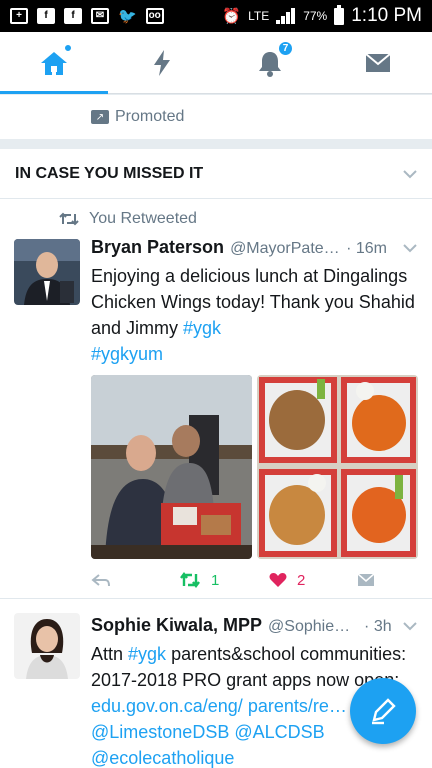  What do you see at coordinates (270, 62) in the screenshot?
I see `tab-notifications: 7` at bounding box center [270, 62].